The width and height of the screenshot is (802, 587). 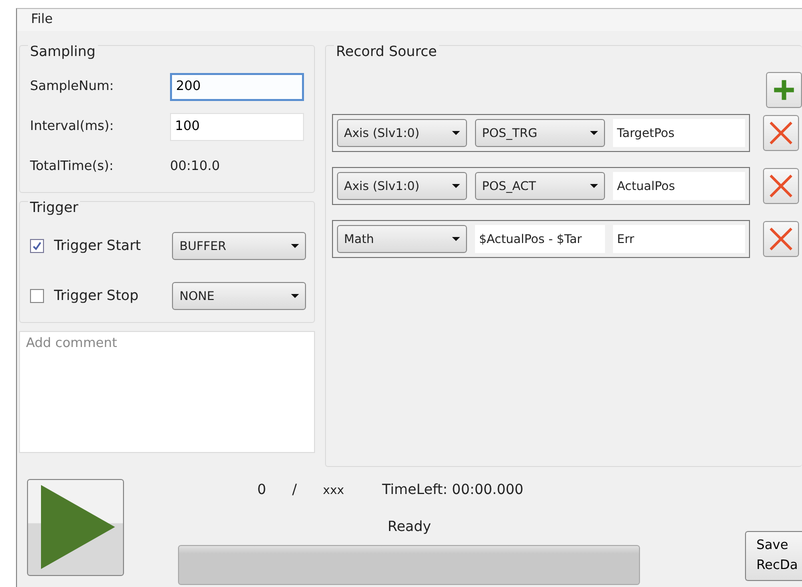 What do you see at coordinates (195, 166) in the screenshot?
I see `field-value: 00:10.0` at bounding box center [195, 166].